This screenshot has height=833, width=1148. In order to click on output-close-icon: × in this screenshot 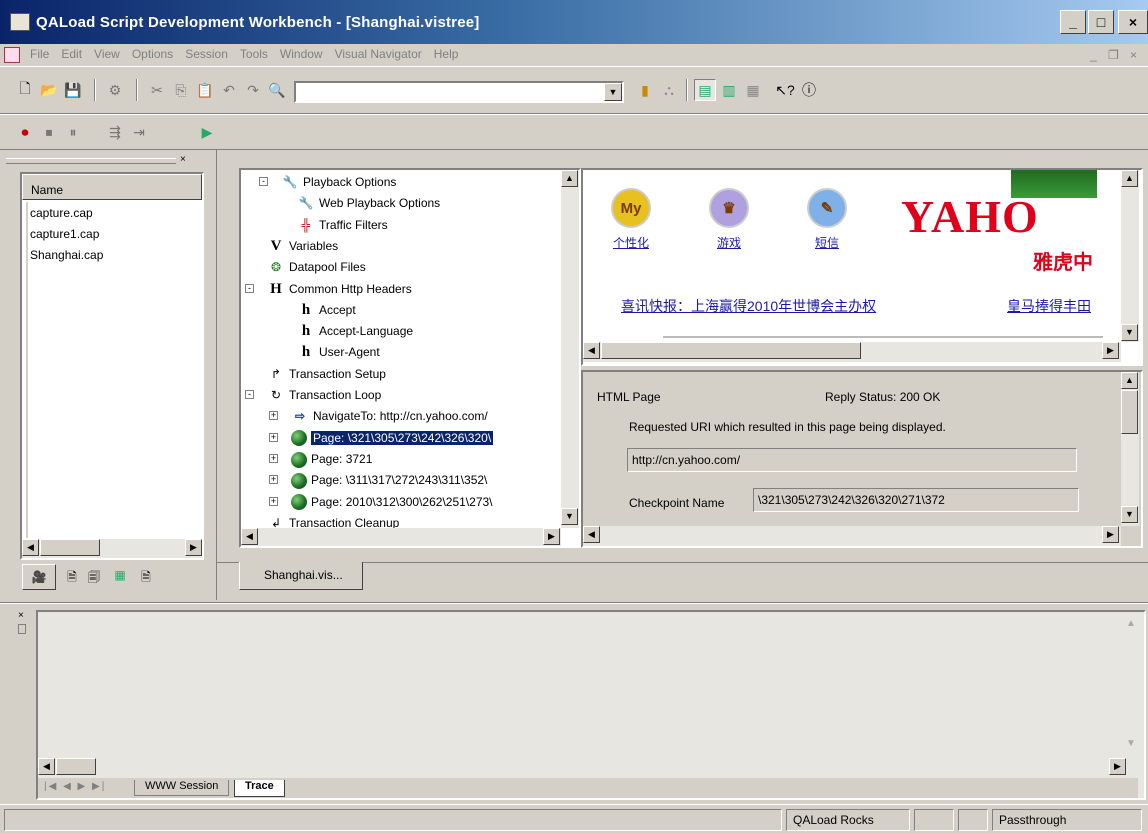, I will do `click(21, 615)`.